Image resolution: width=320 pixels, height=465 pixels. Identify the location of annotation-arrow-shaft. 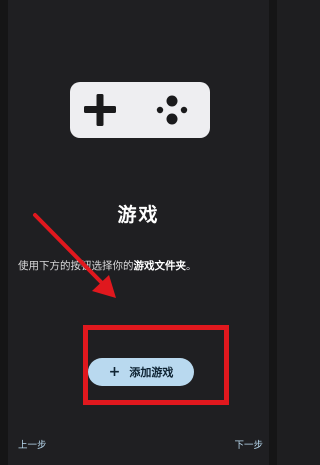
(68, 249).